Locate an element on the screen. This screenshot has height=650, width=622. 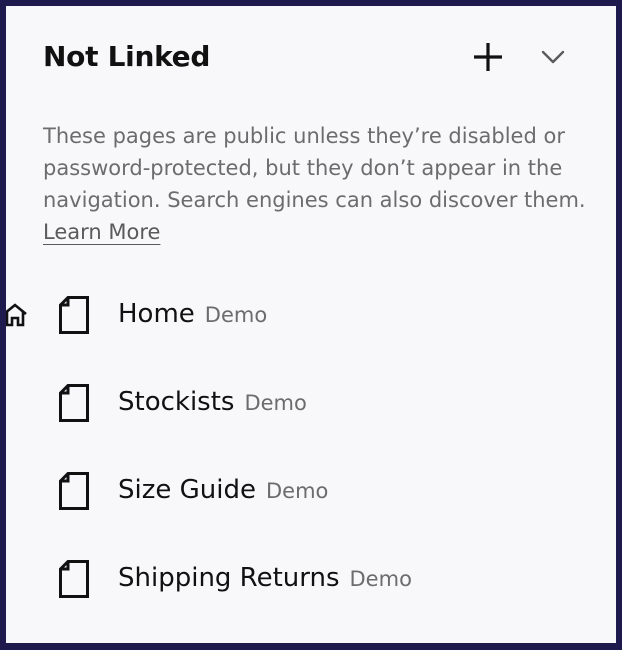
page-label: Size Guide Demo is located at coordinates (223, 490).